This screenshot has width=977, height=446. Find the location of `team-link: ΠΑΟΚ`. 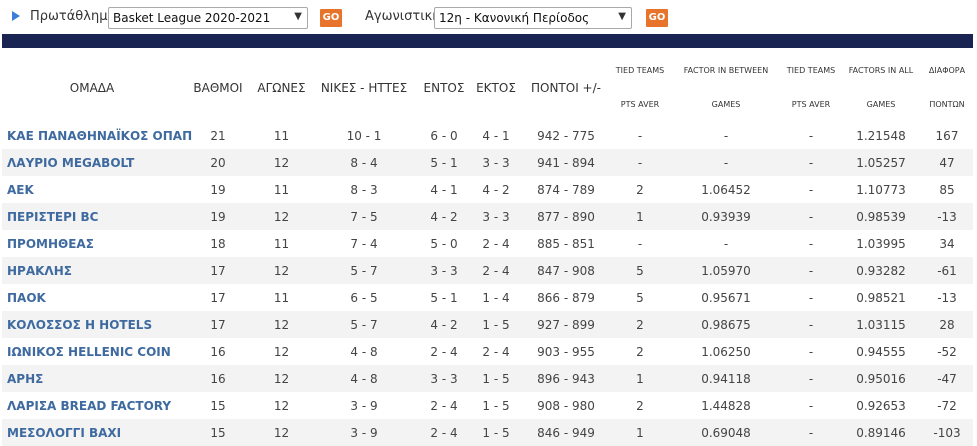

team-link: ΠΑΟΚ is located at coordinates (92, 297).